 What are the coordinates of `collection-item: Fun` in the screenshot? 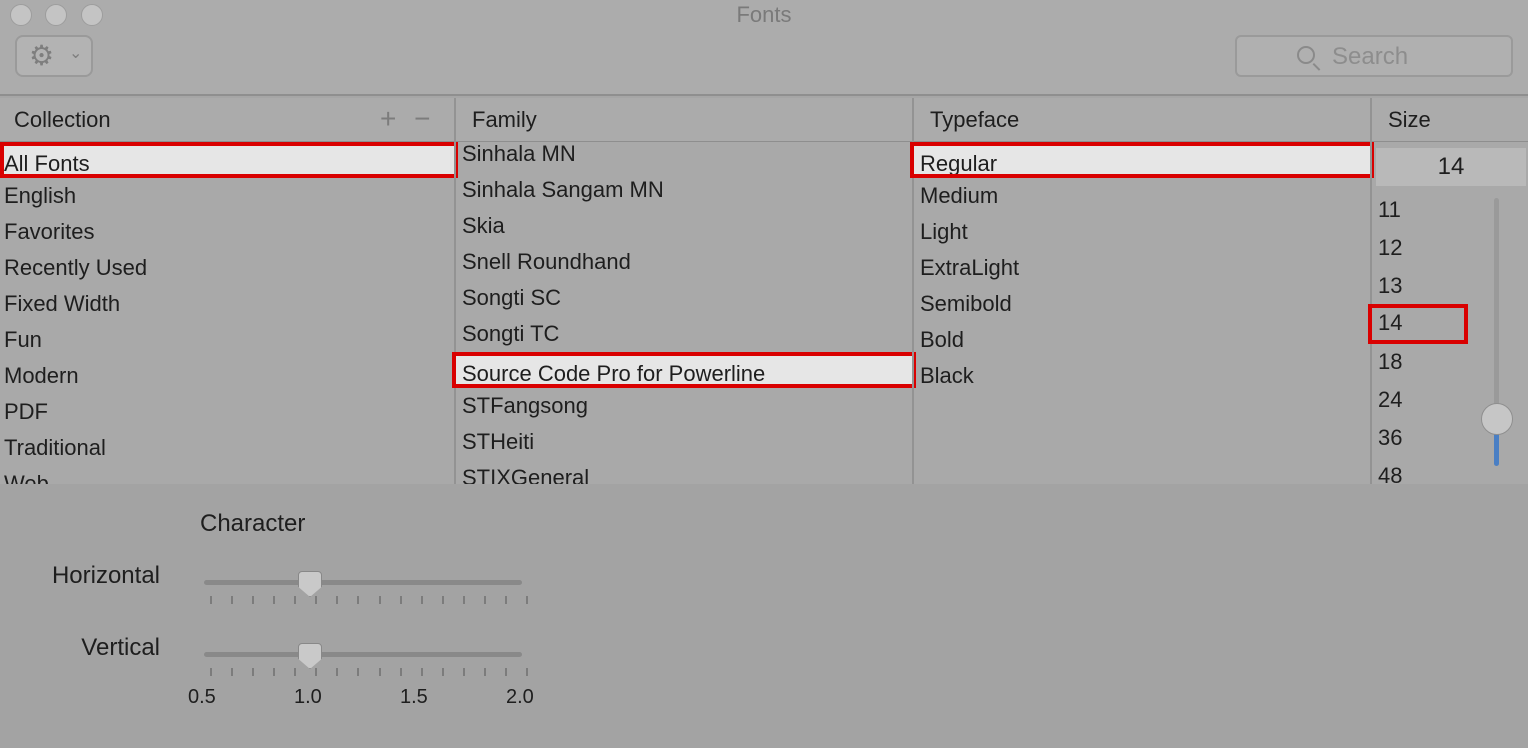 It's located at (229, 340).